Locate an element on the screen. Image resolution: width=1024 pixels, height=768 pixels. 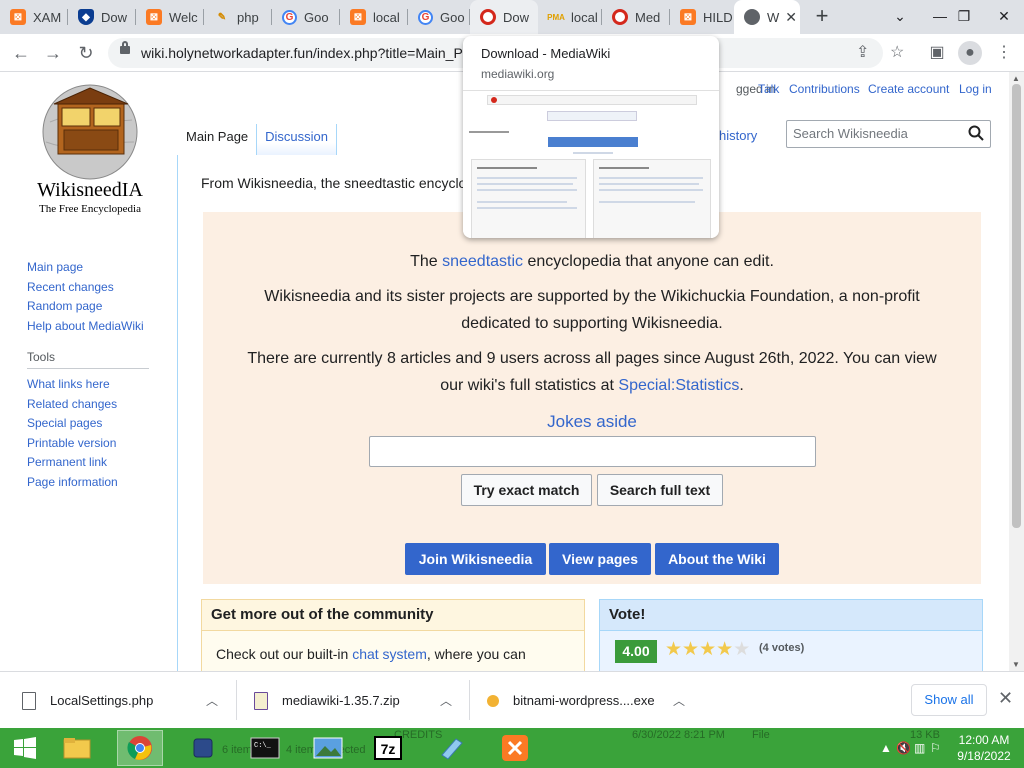
wiki-search-input: Search Wikisneedia is located at coordinates (888, 134).